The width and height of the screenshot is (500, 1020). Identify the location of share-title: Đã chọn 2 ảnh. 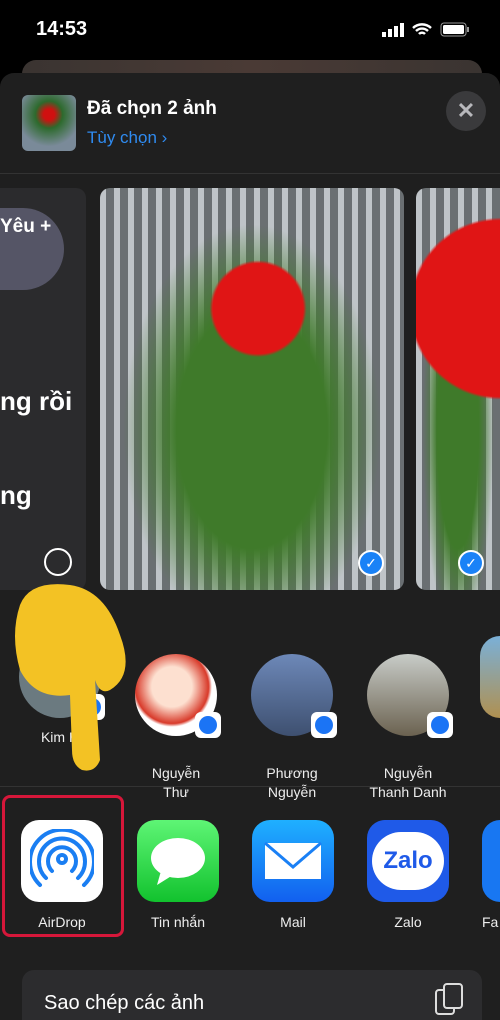
(152, 108).